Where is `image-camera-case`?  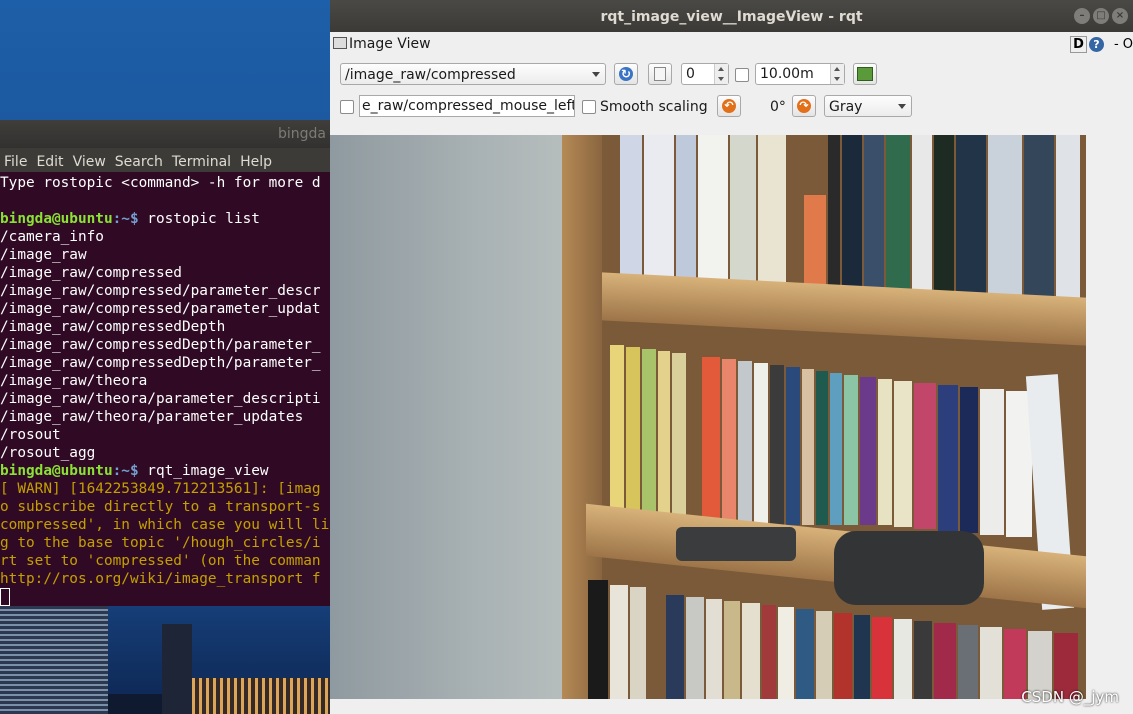 image-camera-case is located at coordinates (736, 544).